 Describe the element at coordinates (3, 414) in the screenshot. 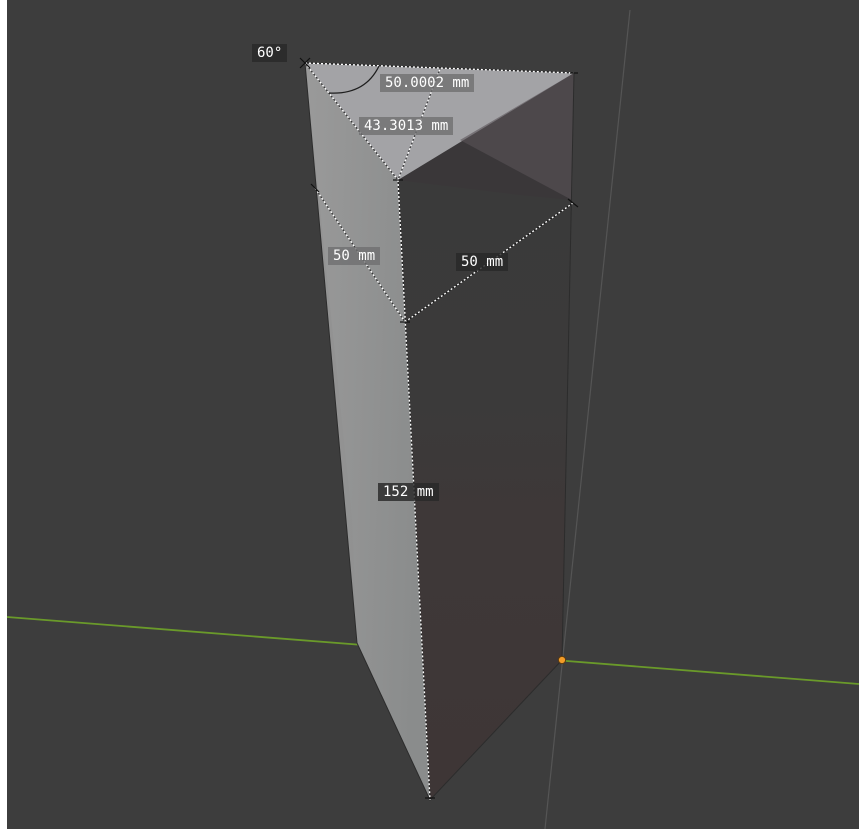

I see `viewport-border` at that location.